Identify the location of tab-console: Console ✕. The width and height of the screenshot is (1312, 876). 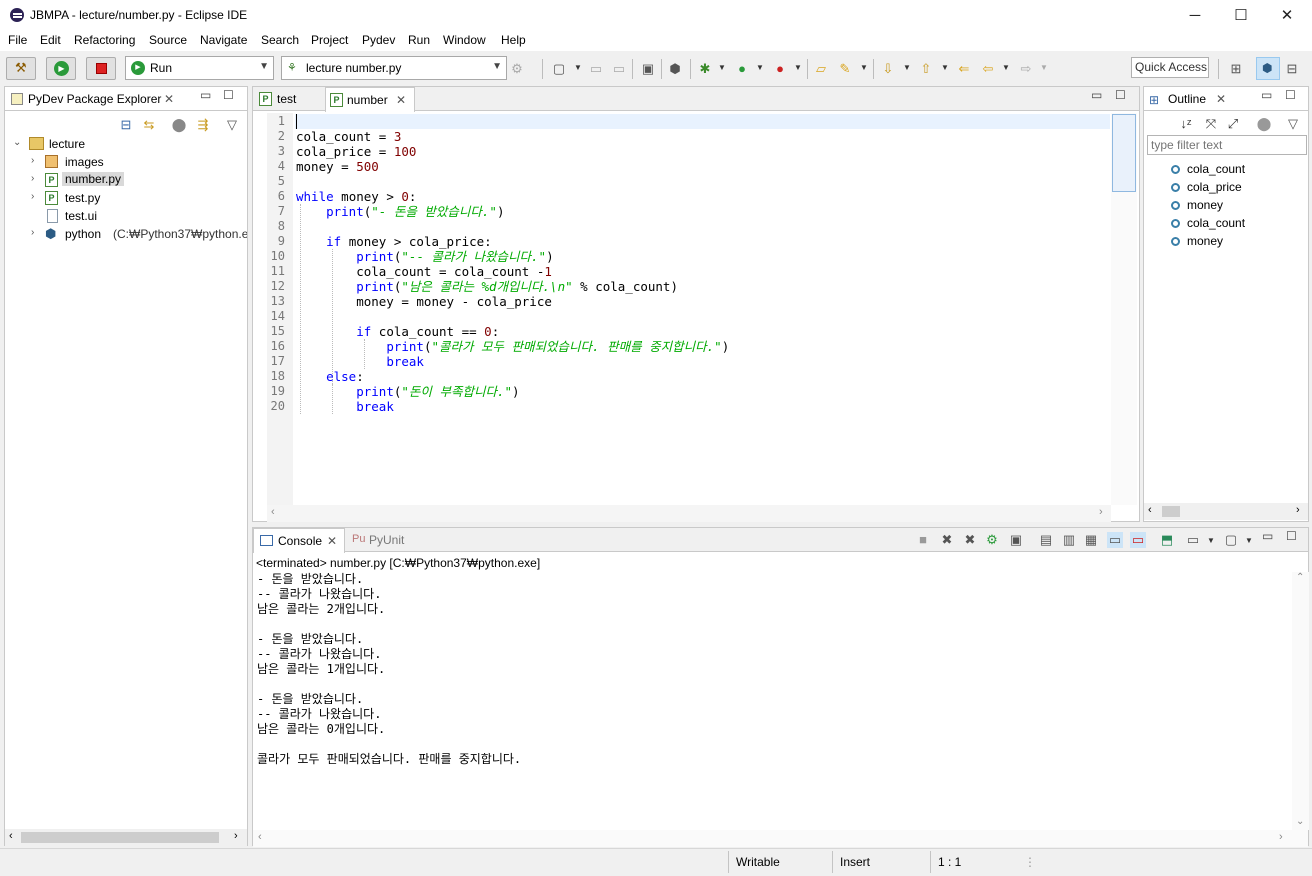
(299, 540).